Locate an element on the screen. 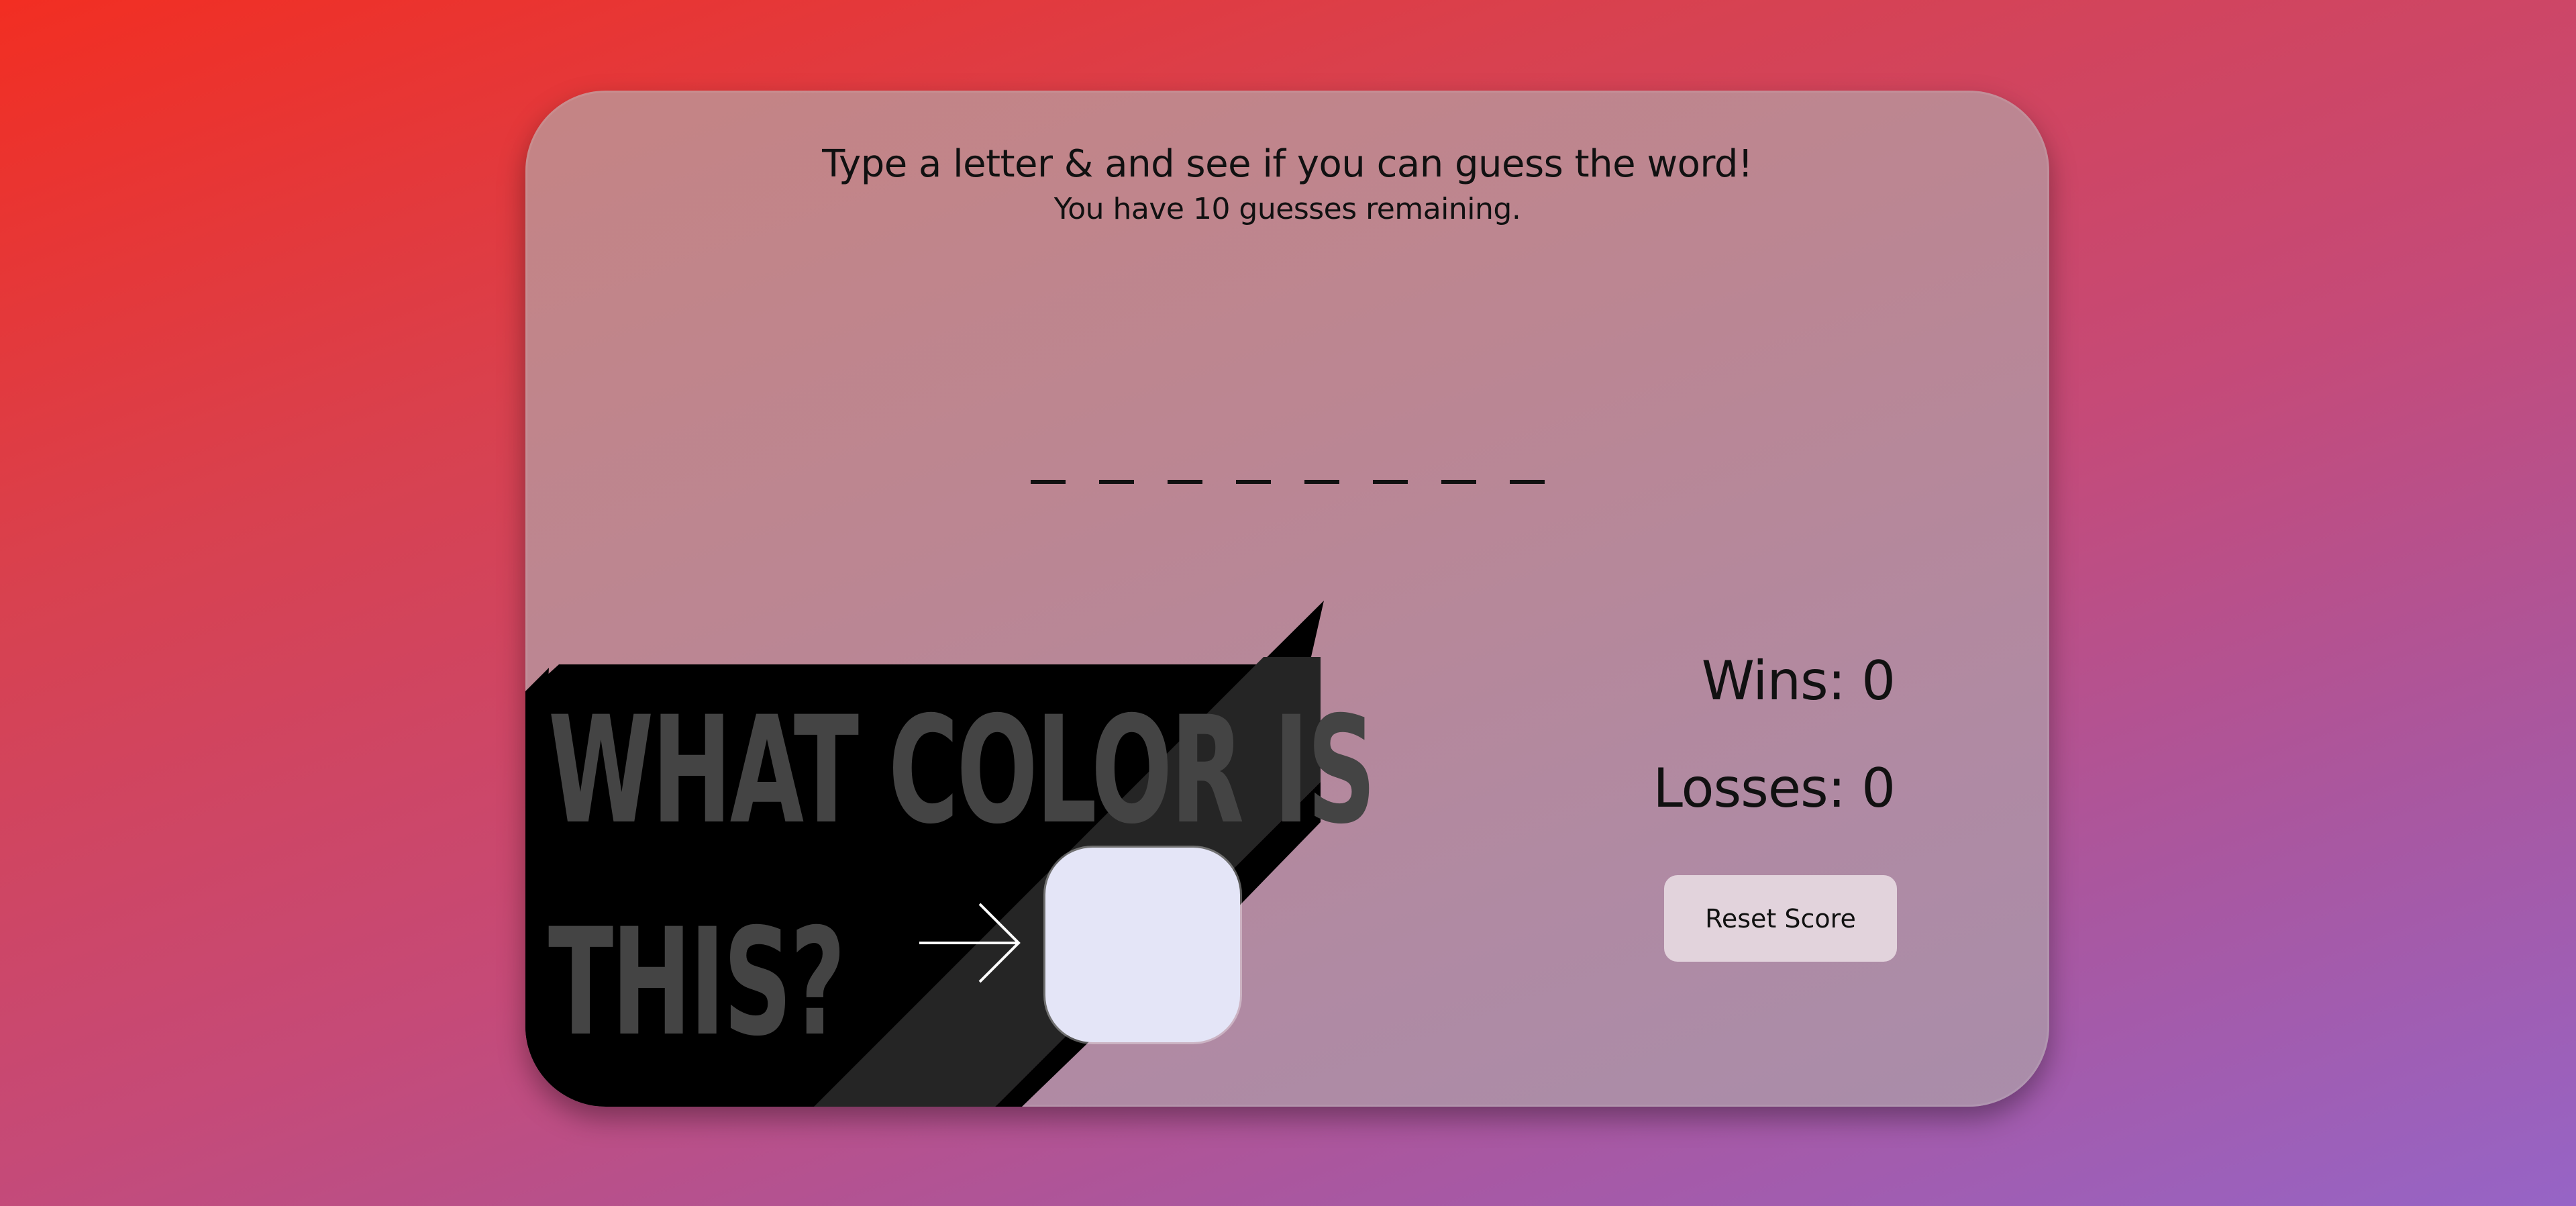 The width and height of the screenshot is (2576, 1206). reset-score-button: Reset Score is located at coordinates (1780, 919).